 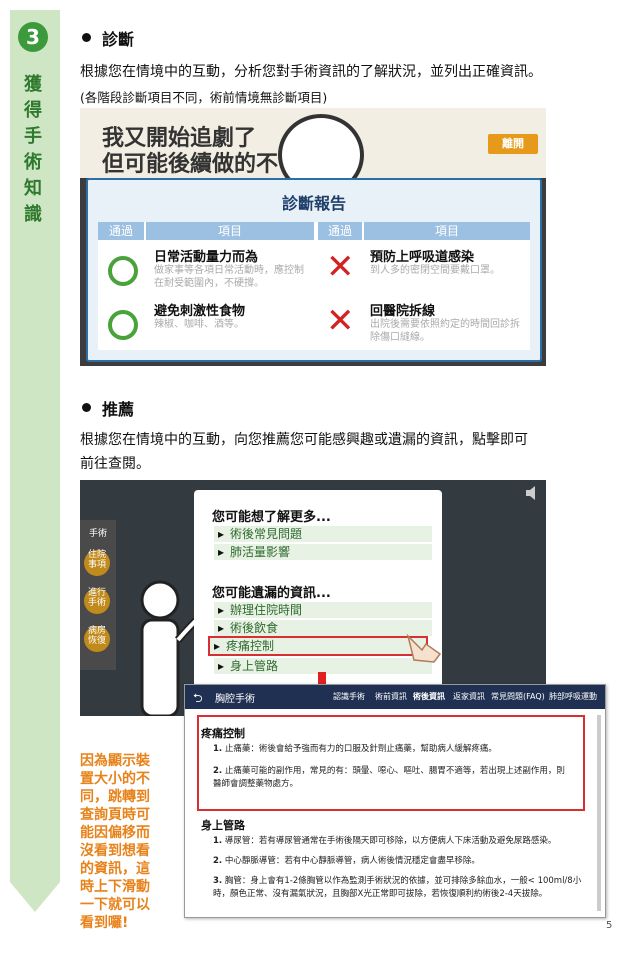 I want to click on side-button-surgery: 進行手術, so click(x=97, y=601).